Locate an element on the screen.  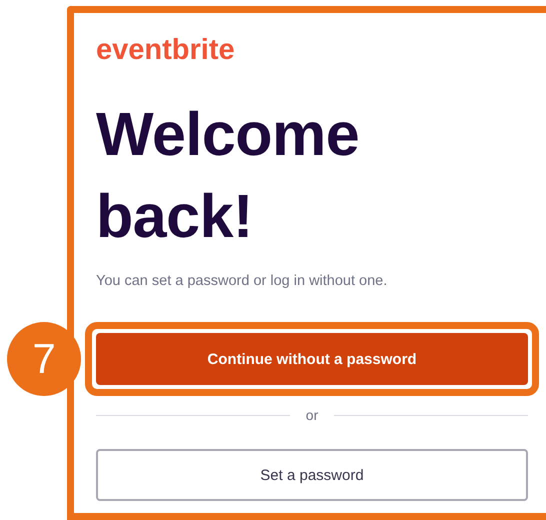
logo: eventbrite is located at coordinates (165, 50).